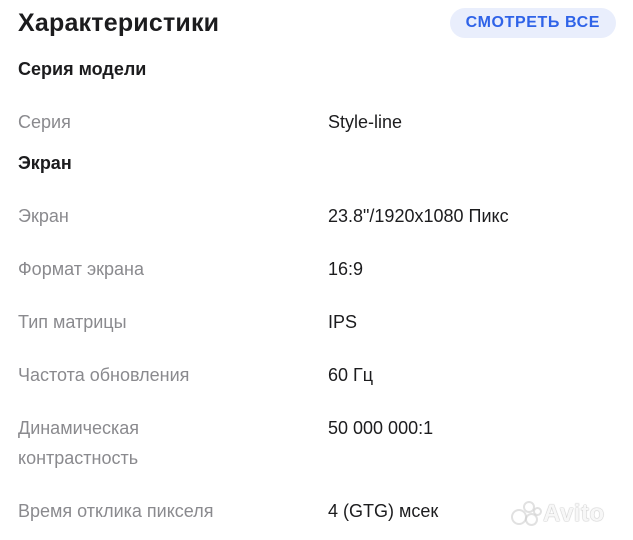 The width and height of the screenshot is (633, 540). Describe the element at coordinates (318, 24) in the screenshot. I see `header: Характеристики СМОТРЕТЬ ВСЕ` at that location.